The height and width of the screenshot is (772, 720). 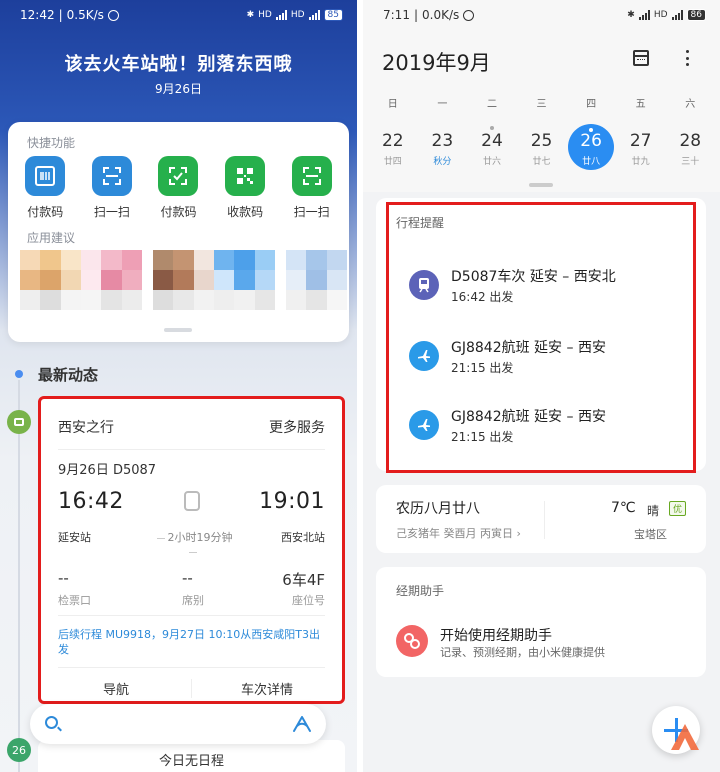 I want to click on no-event-card: 今日无日程, so click(x=191, y=756).